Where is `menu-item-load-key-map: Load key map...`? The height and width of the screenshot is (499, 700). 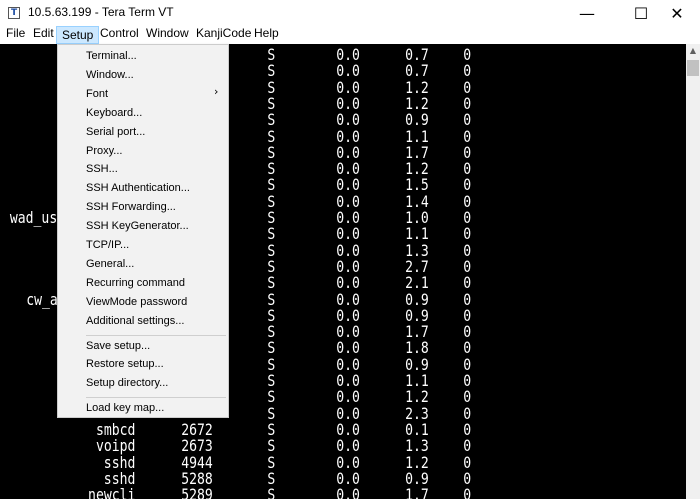 menu-item-load-key-map: Load key map... is located at coordinates (125, 408).